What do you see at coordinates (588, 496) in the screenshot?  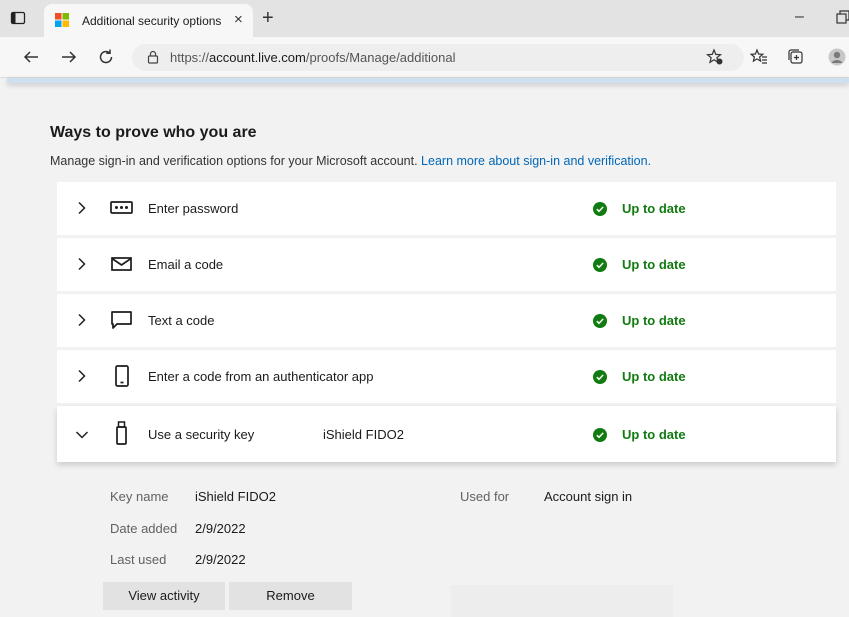 I see `used-for-value: Account sign in` at bounding box center [588, 496].